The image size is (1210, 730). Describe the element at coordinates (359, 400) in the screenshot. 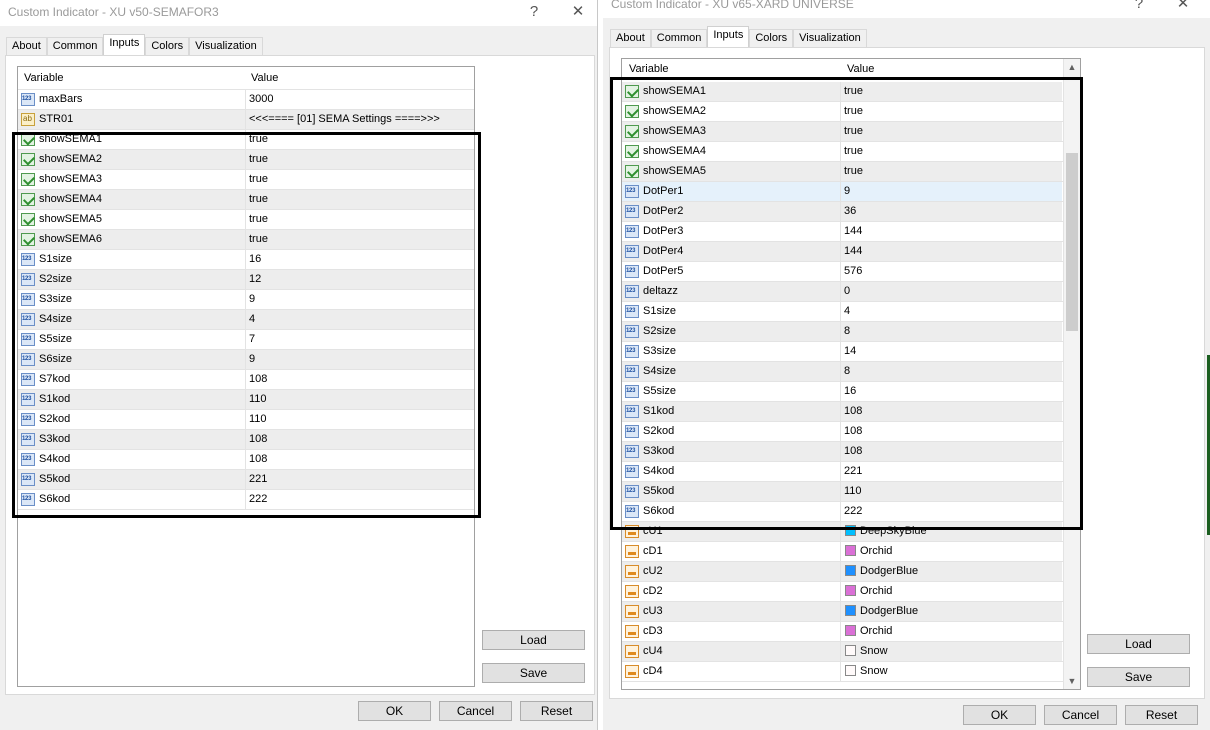

I see `value-cell: 110` at that location.